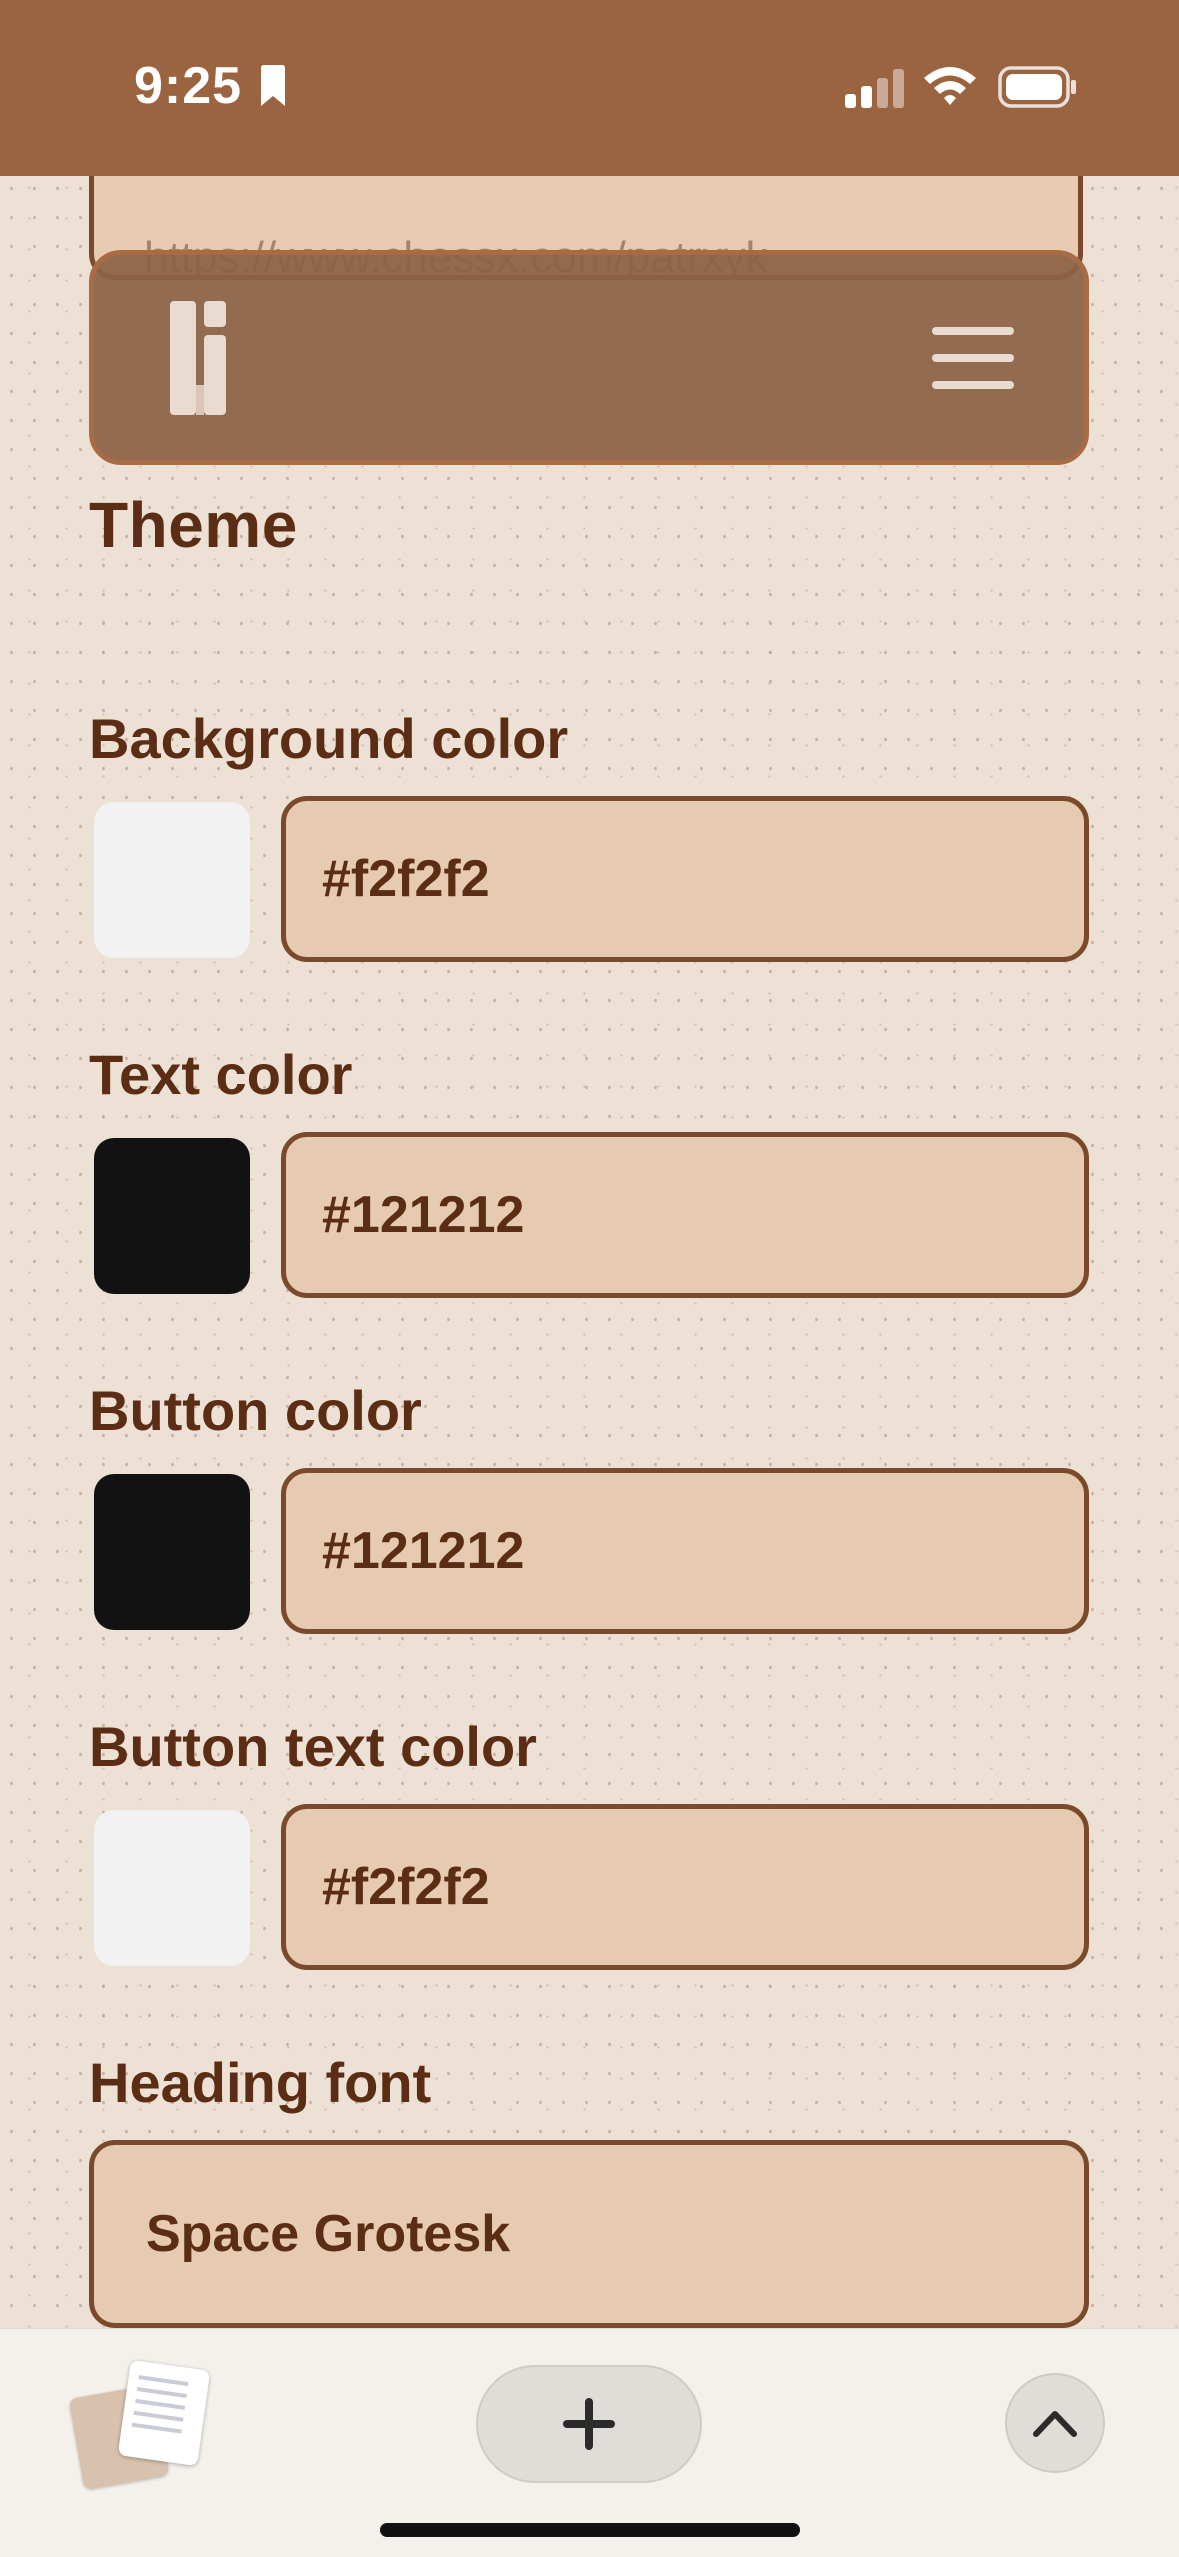 This screenshot has width=1179, height=2557. Describe the element at coordinates (590, 2530) in the screenshot. I see `home-indicator` at that location.